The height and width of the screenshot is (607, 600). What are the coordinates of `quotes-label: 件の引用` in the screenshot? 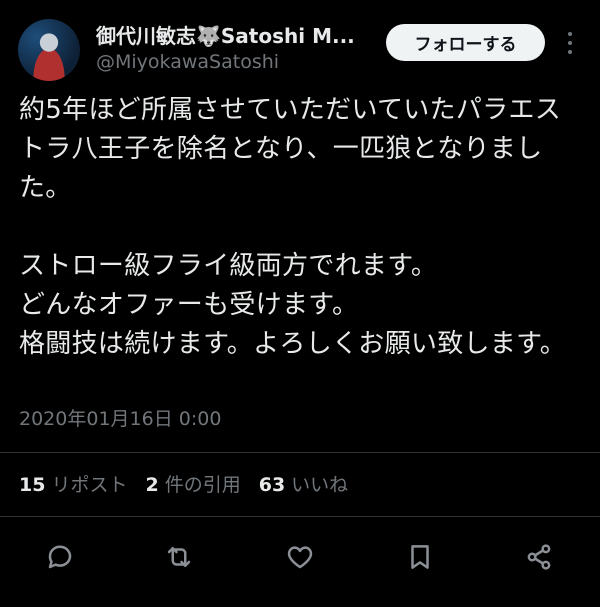 It's located at (202, 485).